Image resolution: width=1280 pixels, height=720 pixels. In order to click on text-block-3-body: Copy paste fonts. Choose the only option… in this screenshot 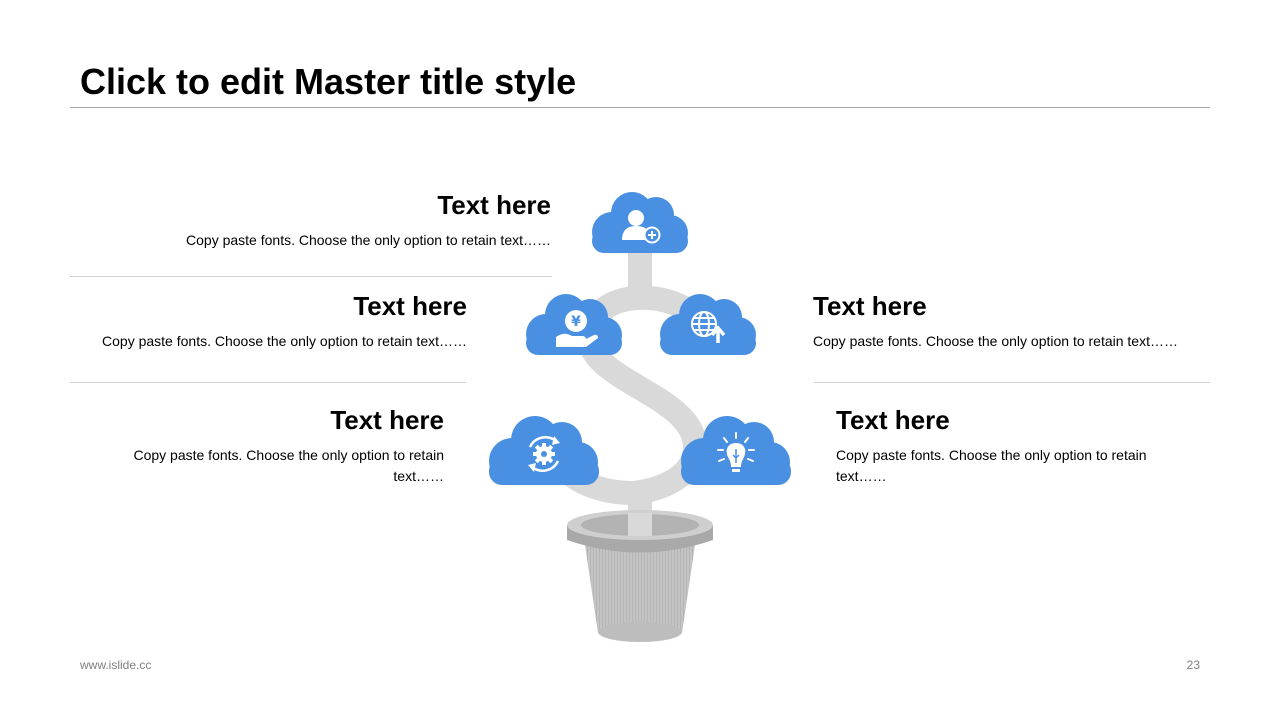, I will do `click(995, 341)`.